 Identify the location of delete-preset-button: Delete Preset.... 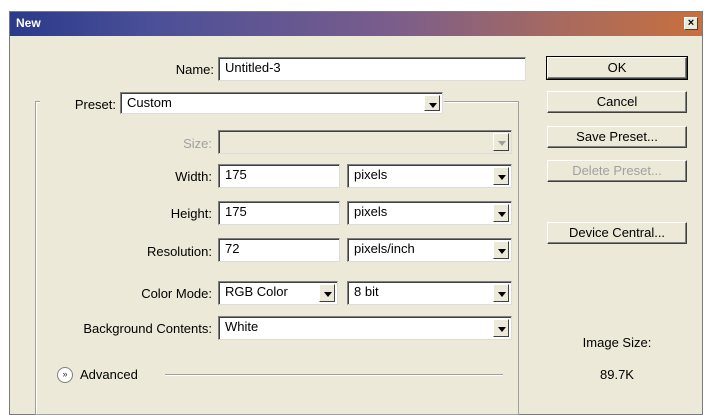
(617, 171).